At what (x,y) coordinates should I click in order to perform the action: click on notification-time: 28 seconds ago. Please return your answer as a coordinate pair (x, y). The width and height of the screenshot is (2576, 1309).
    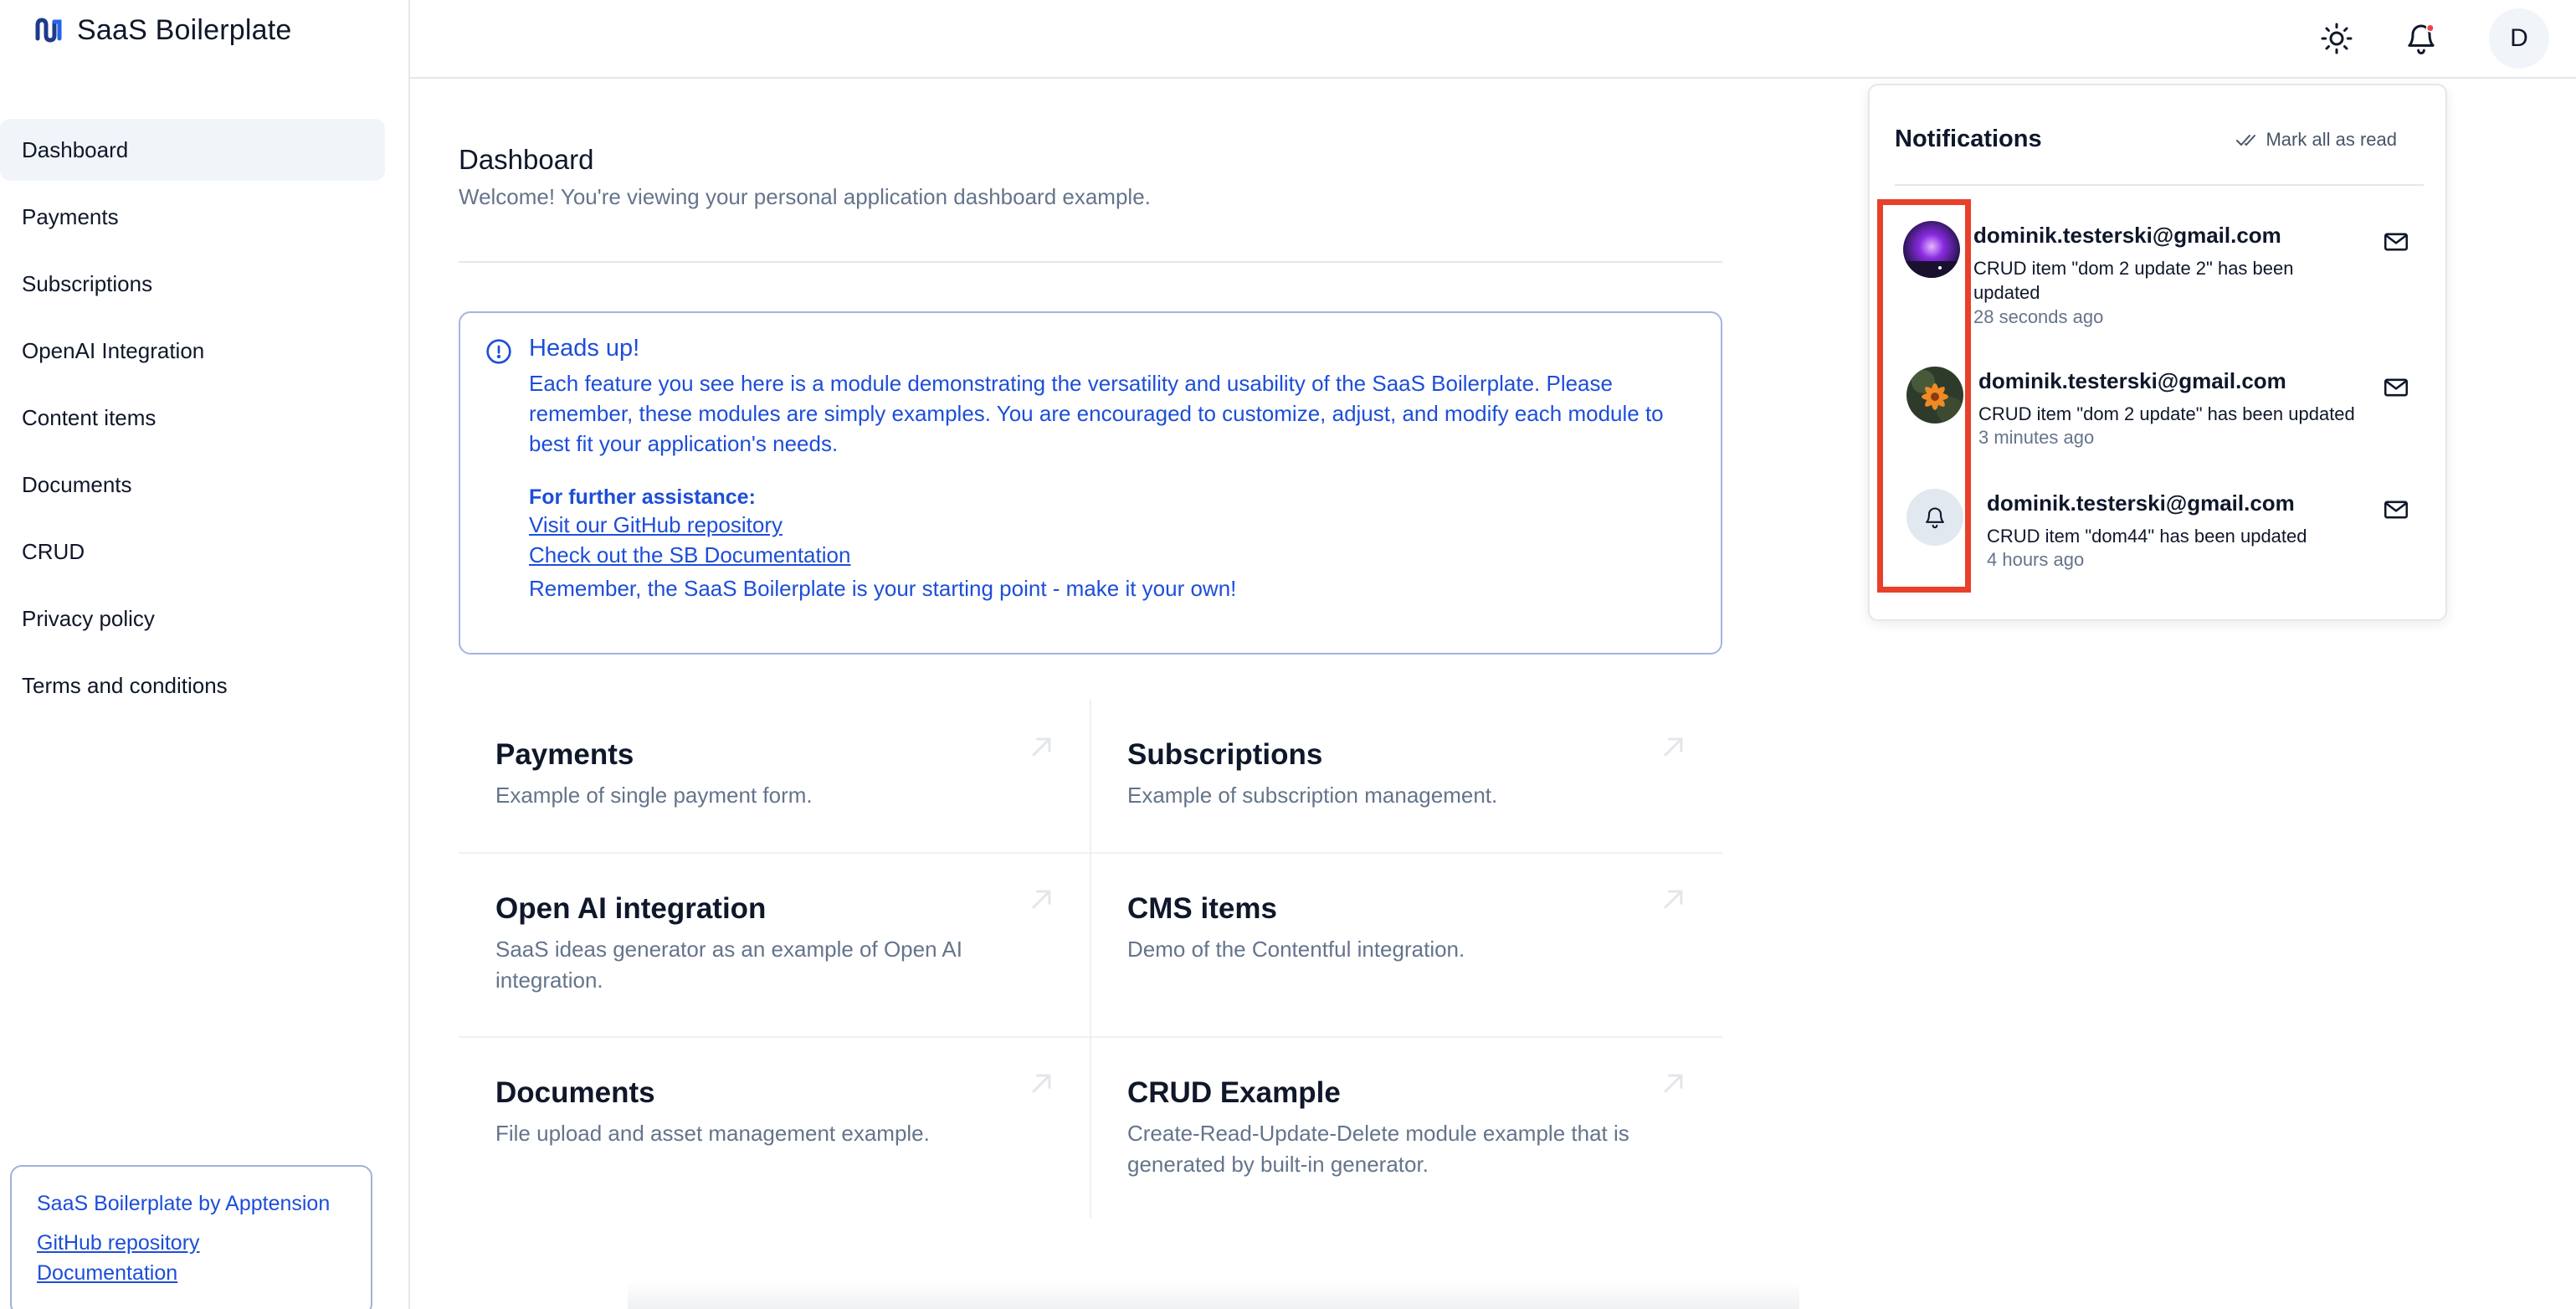
    Looking at the image, I should click on (2038, 316).